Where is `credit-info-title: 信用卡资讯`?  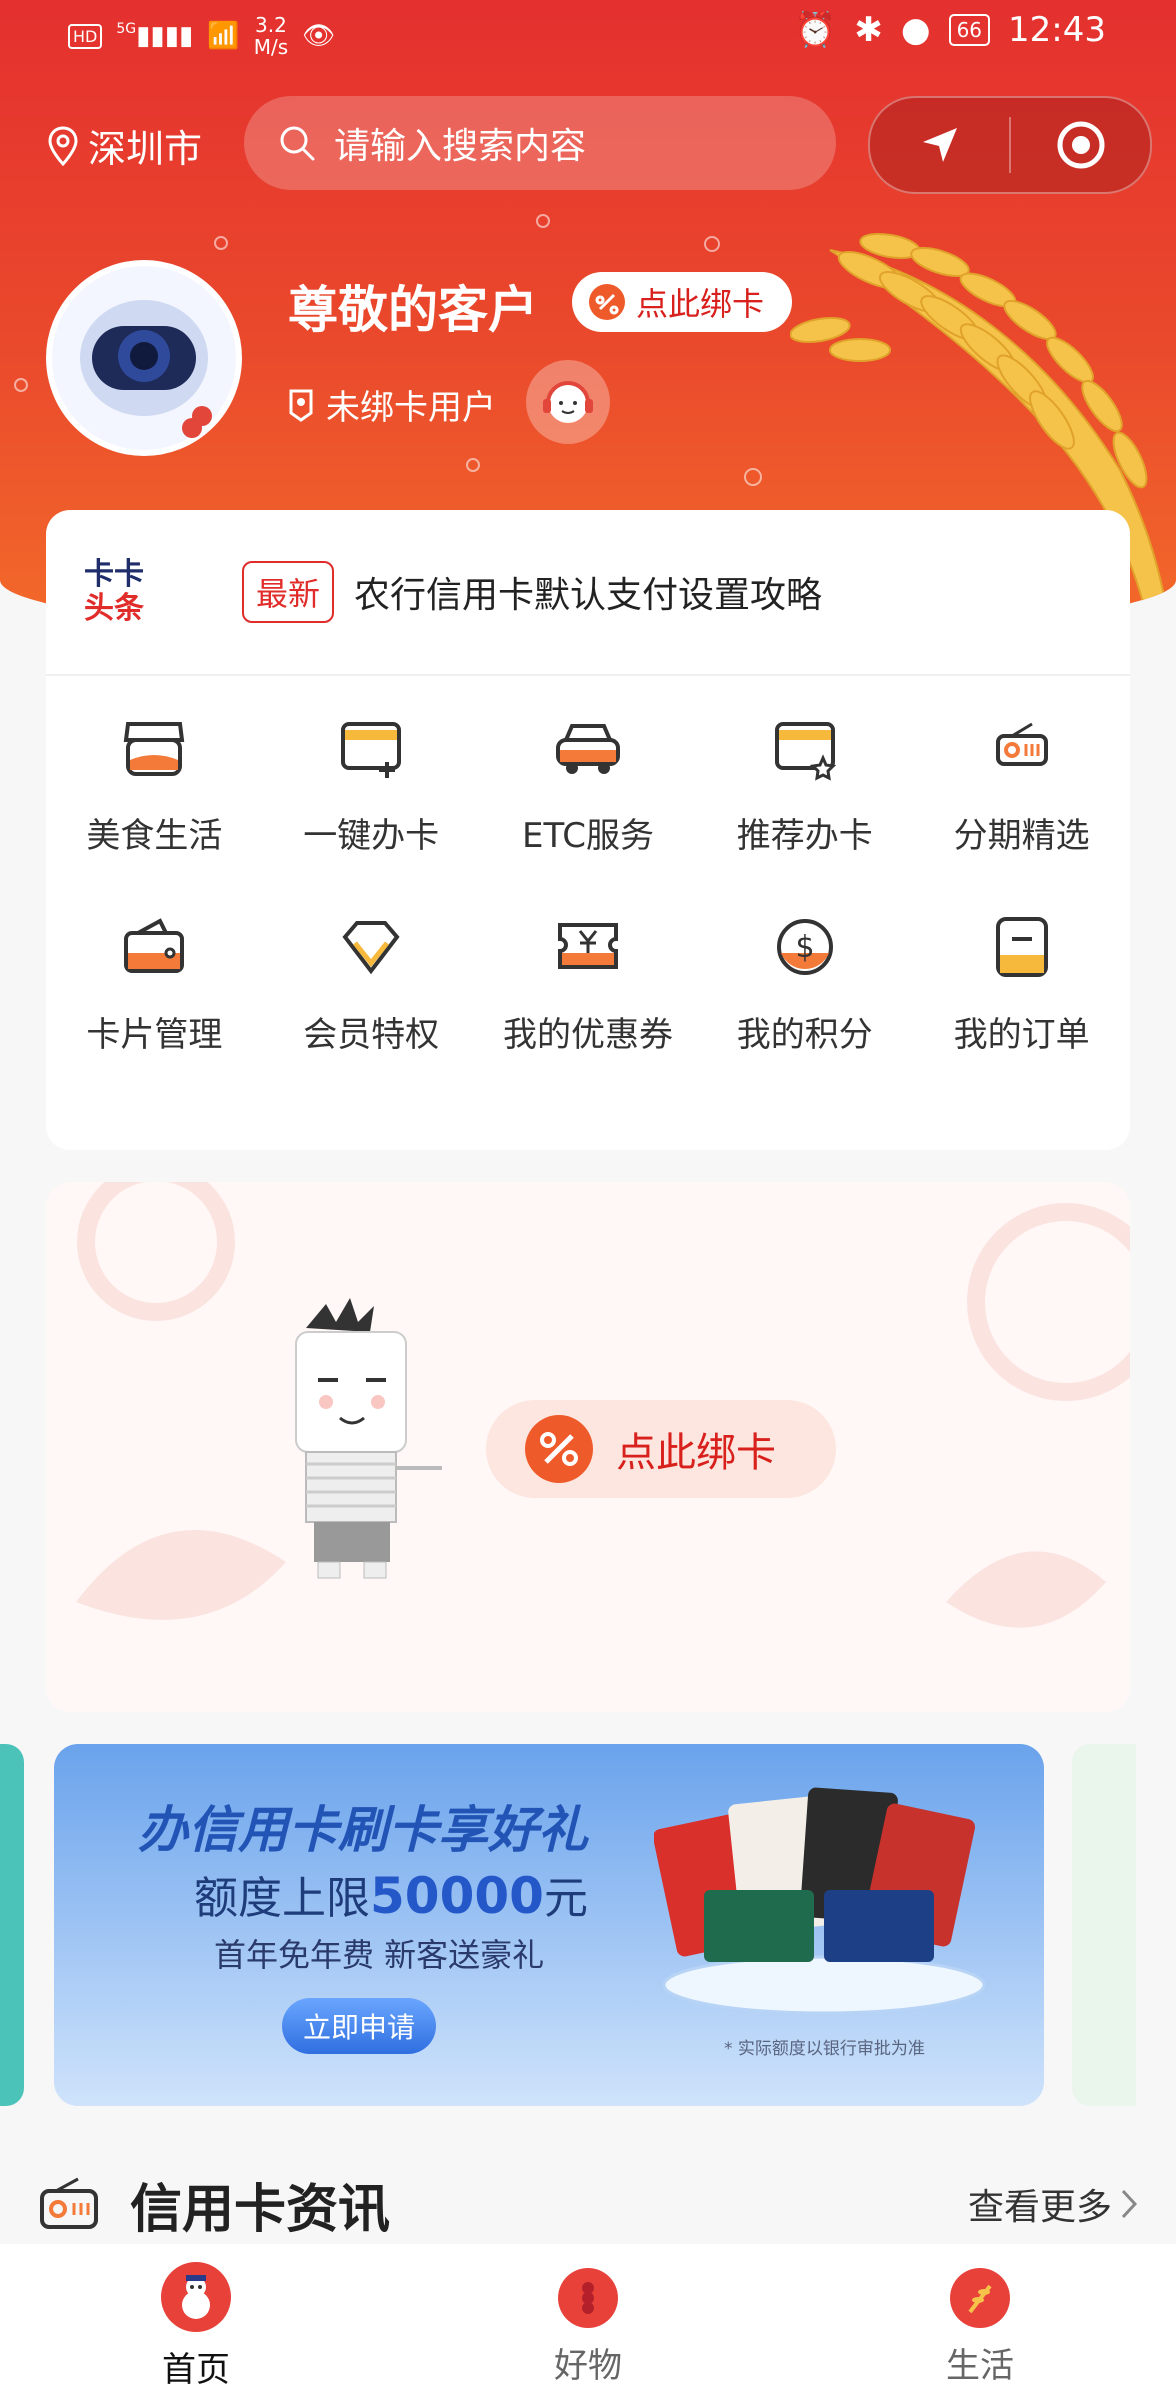 credit-info-title: 信用卡资讯 is located at coordinates (260, 2209).